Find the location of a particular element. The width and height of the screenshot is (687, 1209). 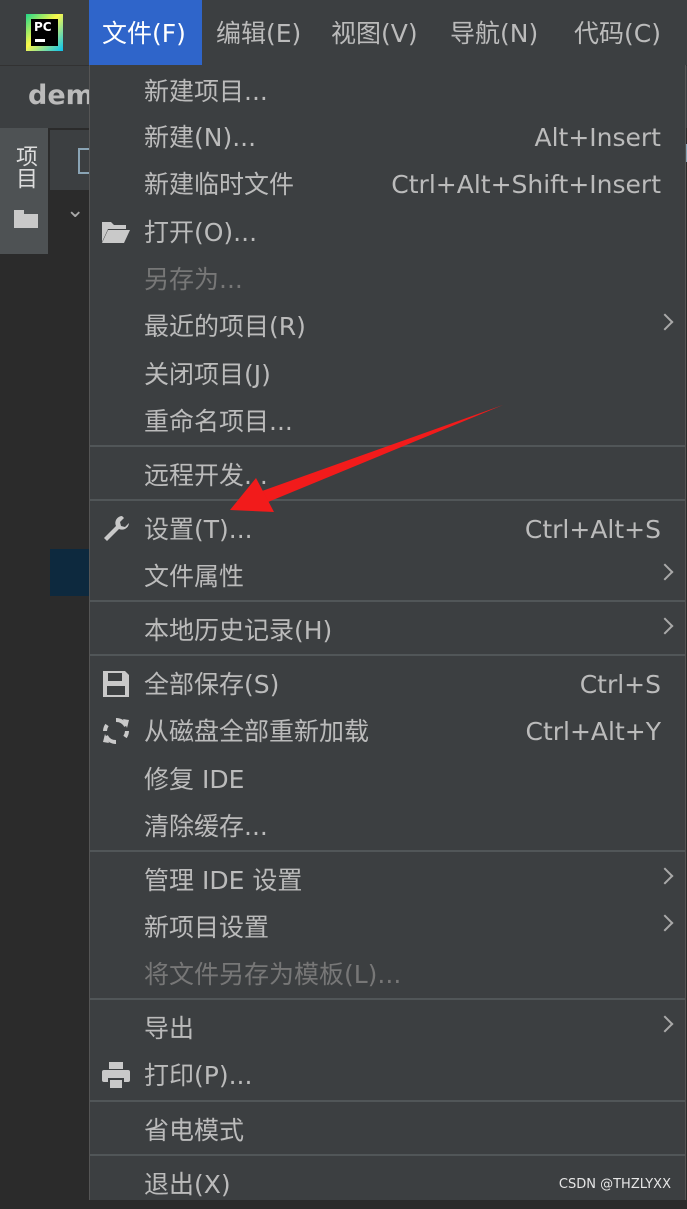

watermark: CSDN @THZLYXX is located at coordinates (614, 1184).